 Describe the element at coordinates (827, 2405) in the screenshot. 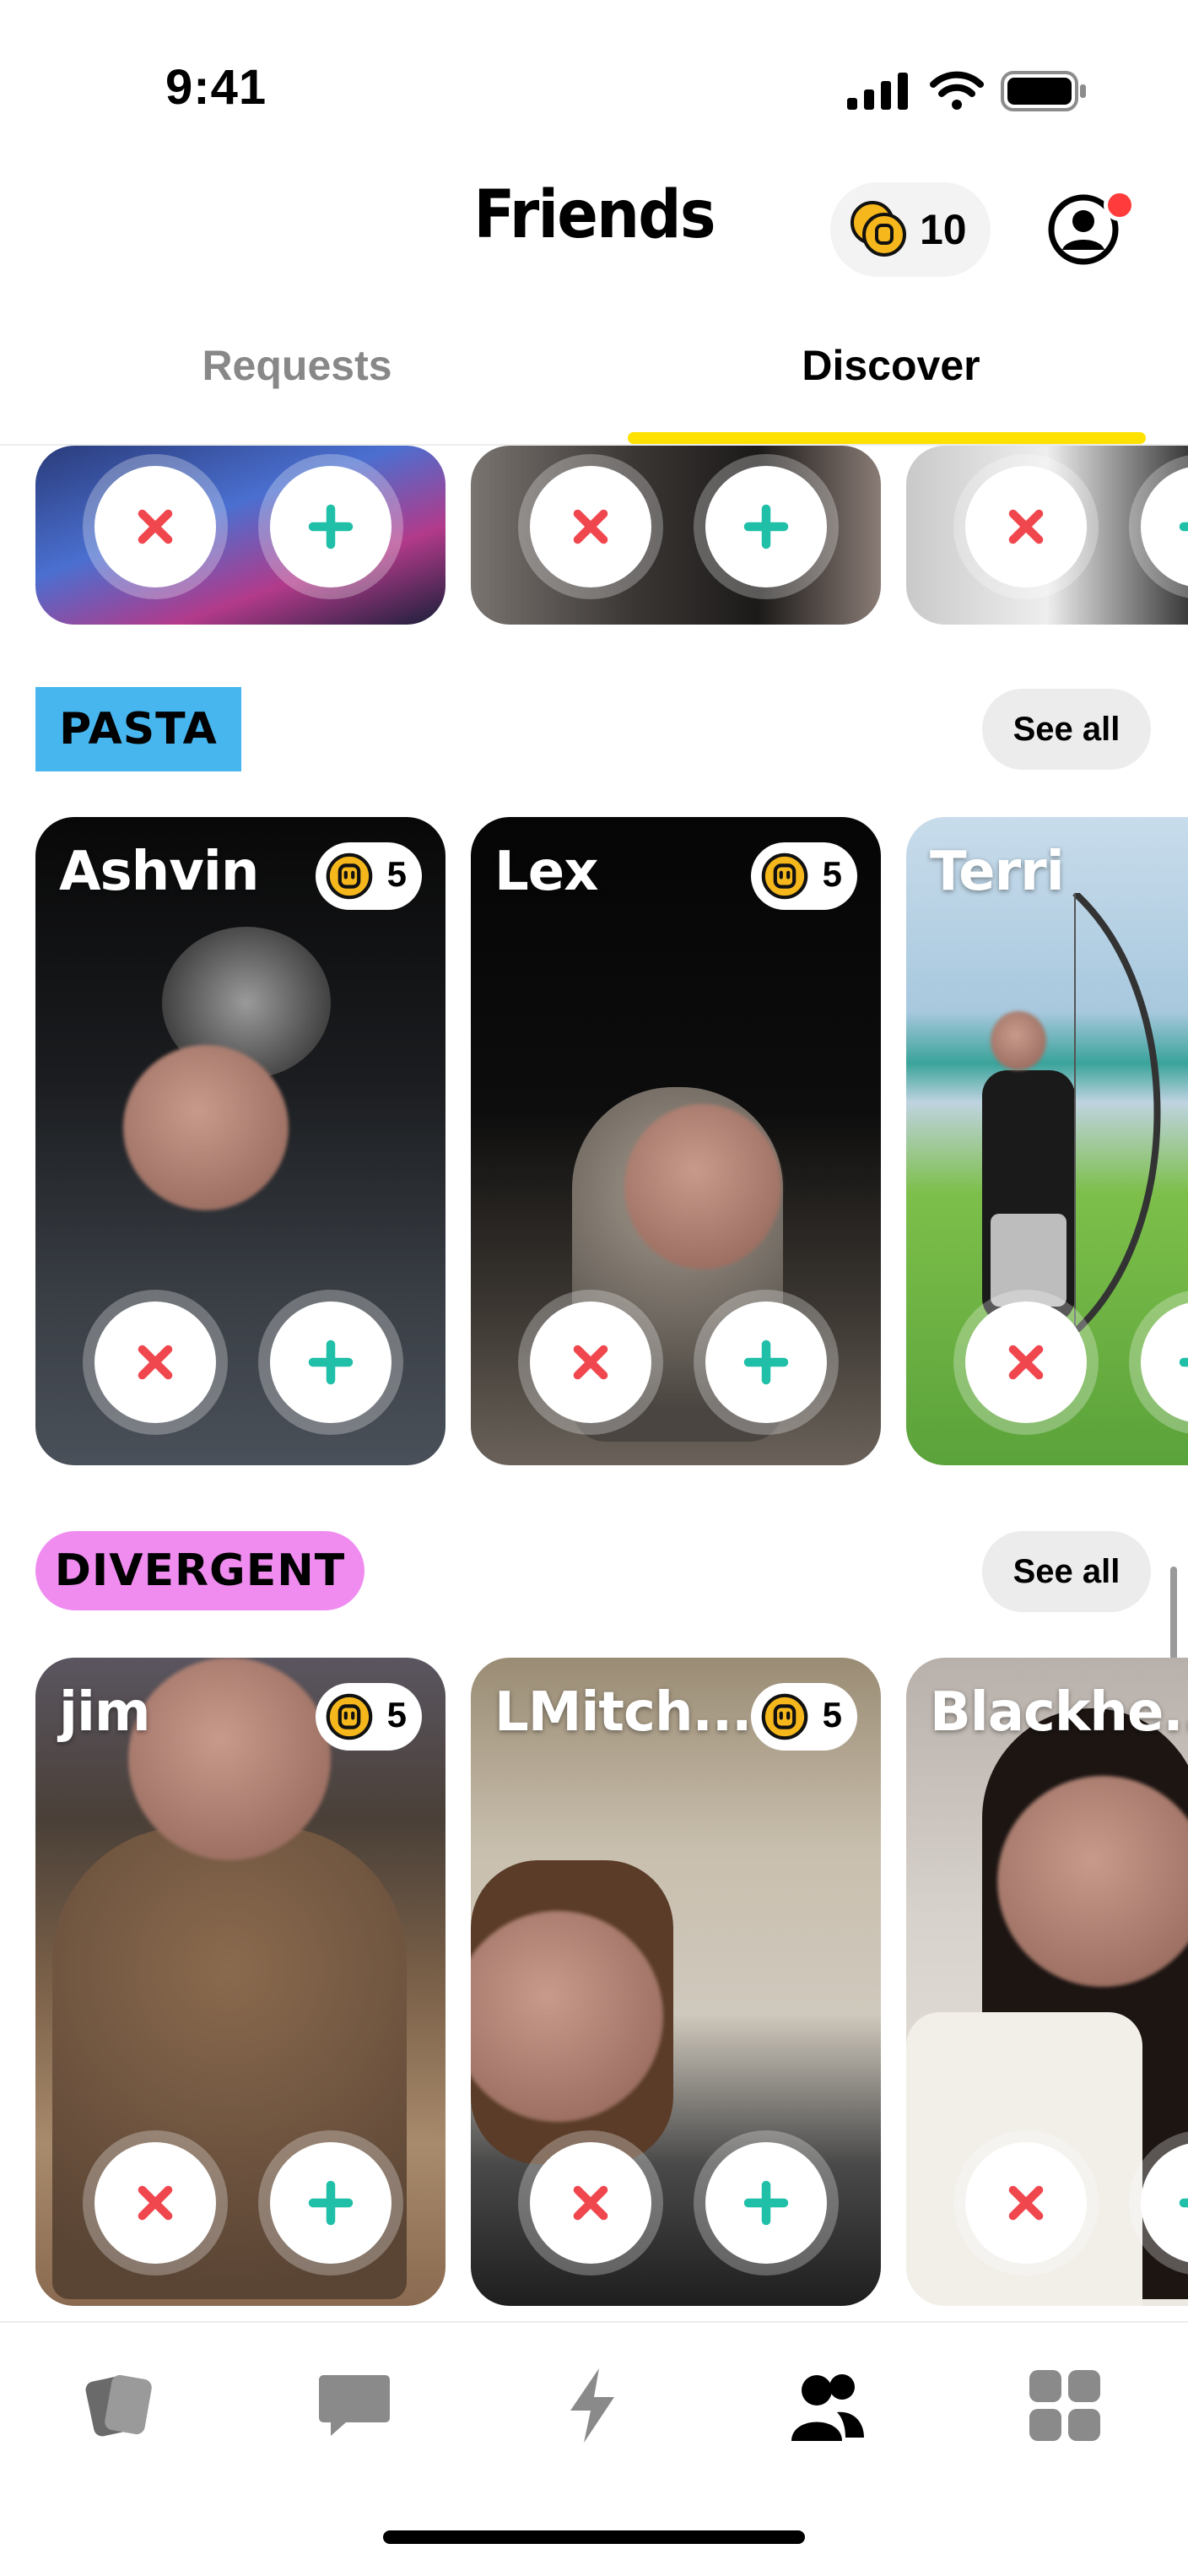

I see `friends-icon` at that location.